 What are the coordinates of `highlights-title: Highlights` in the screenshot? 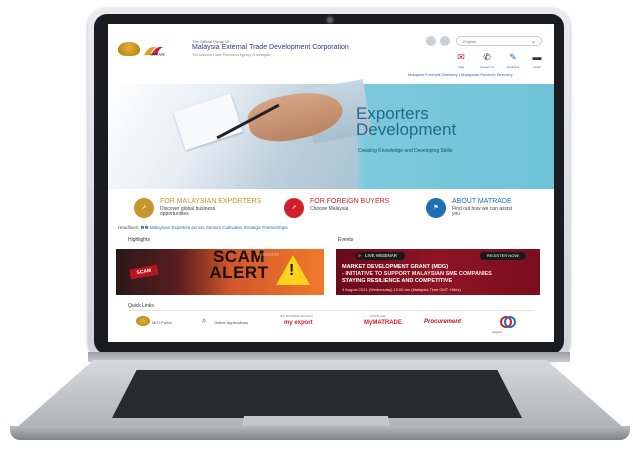 It's located at (139, 240).